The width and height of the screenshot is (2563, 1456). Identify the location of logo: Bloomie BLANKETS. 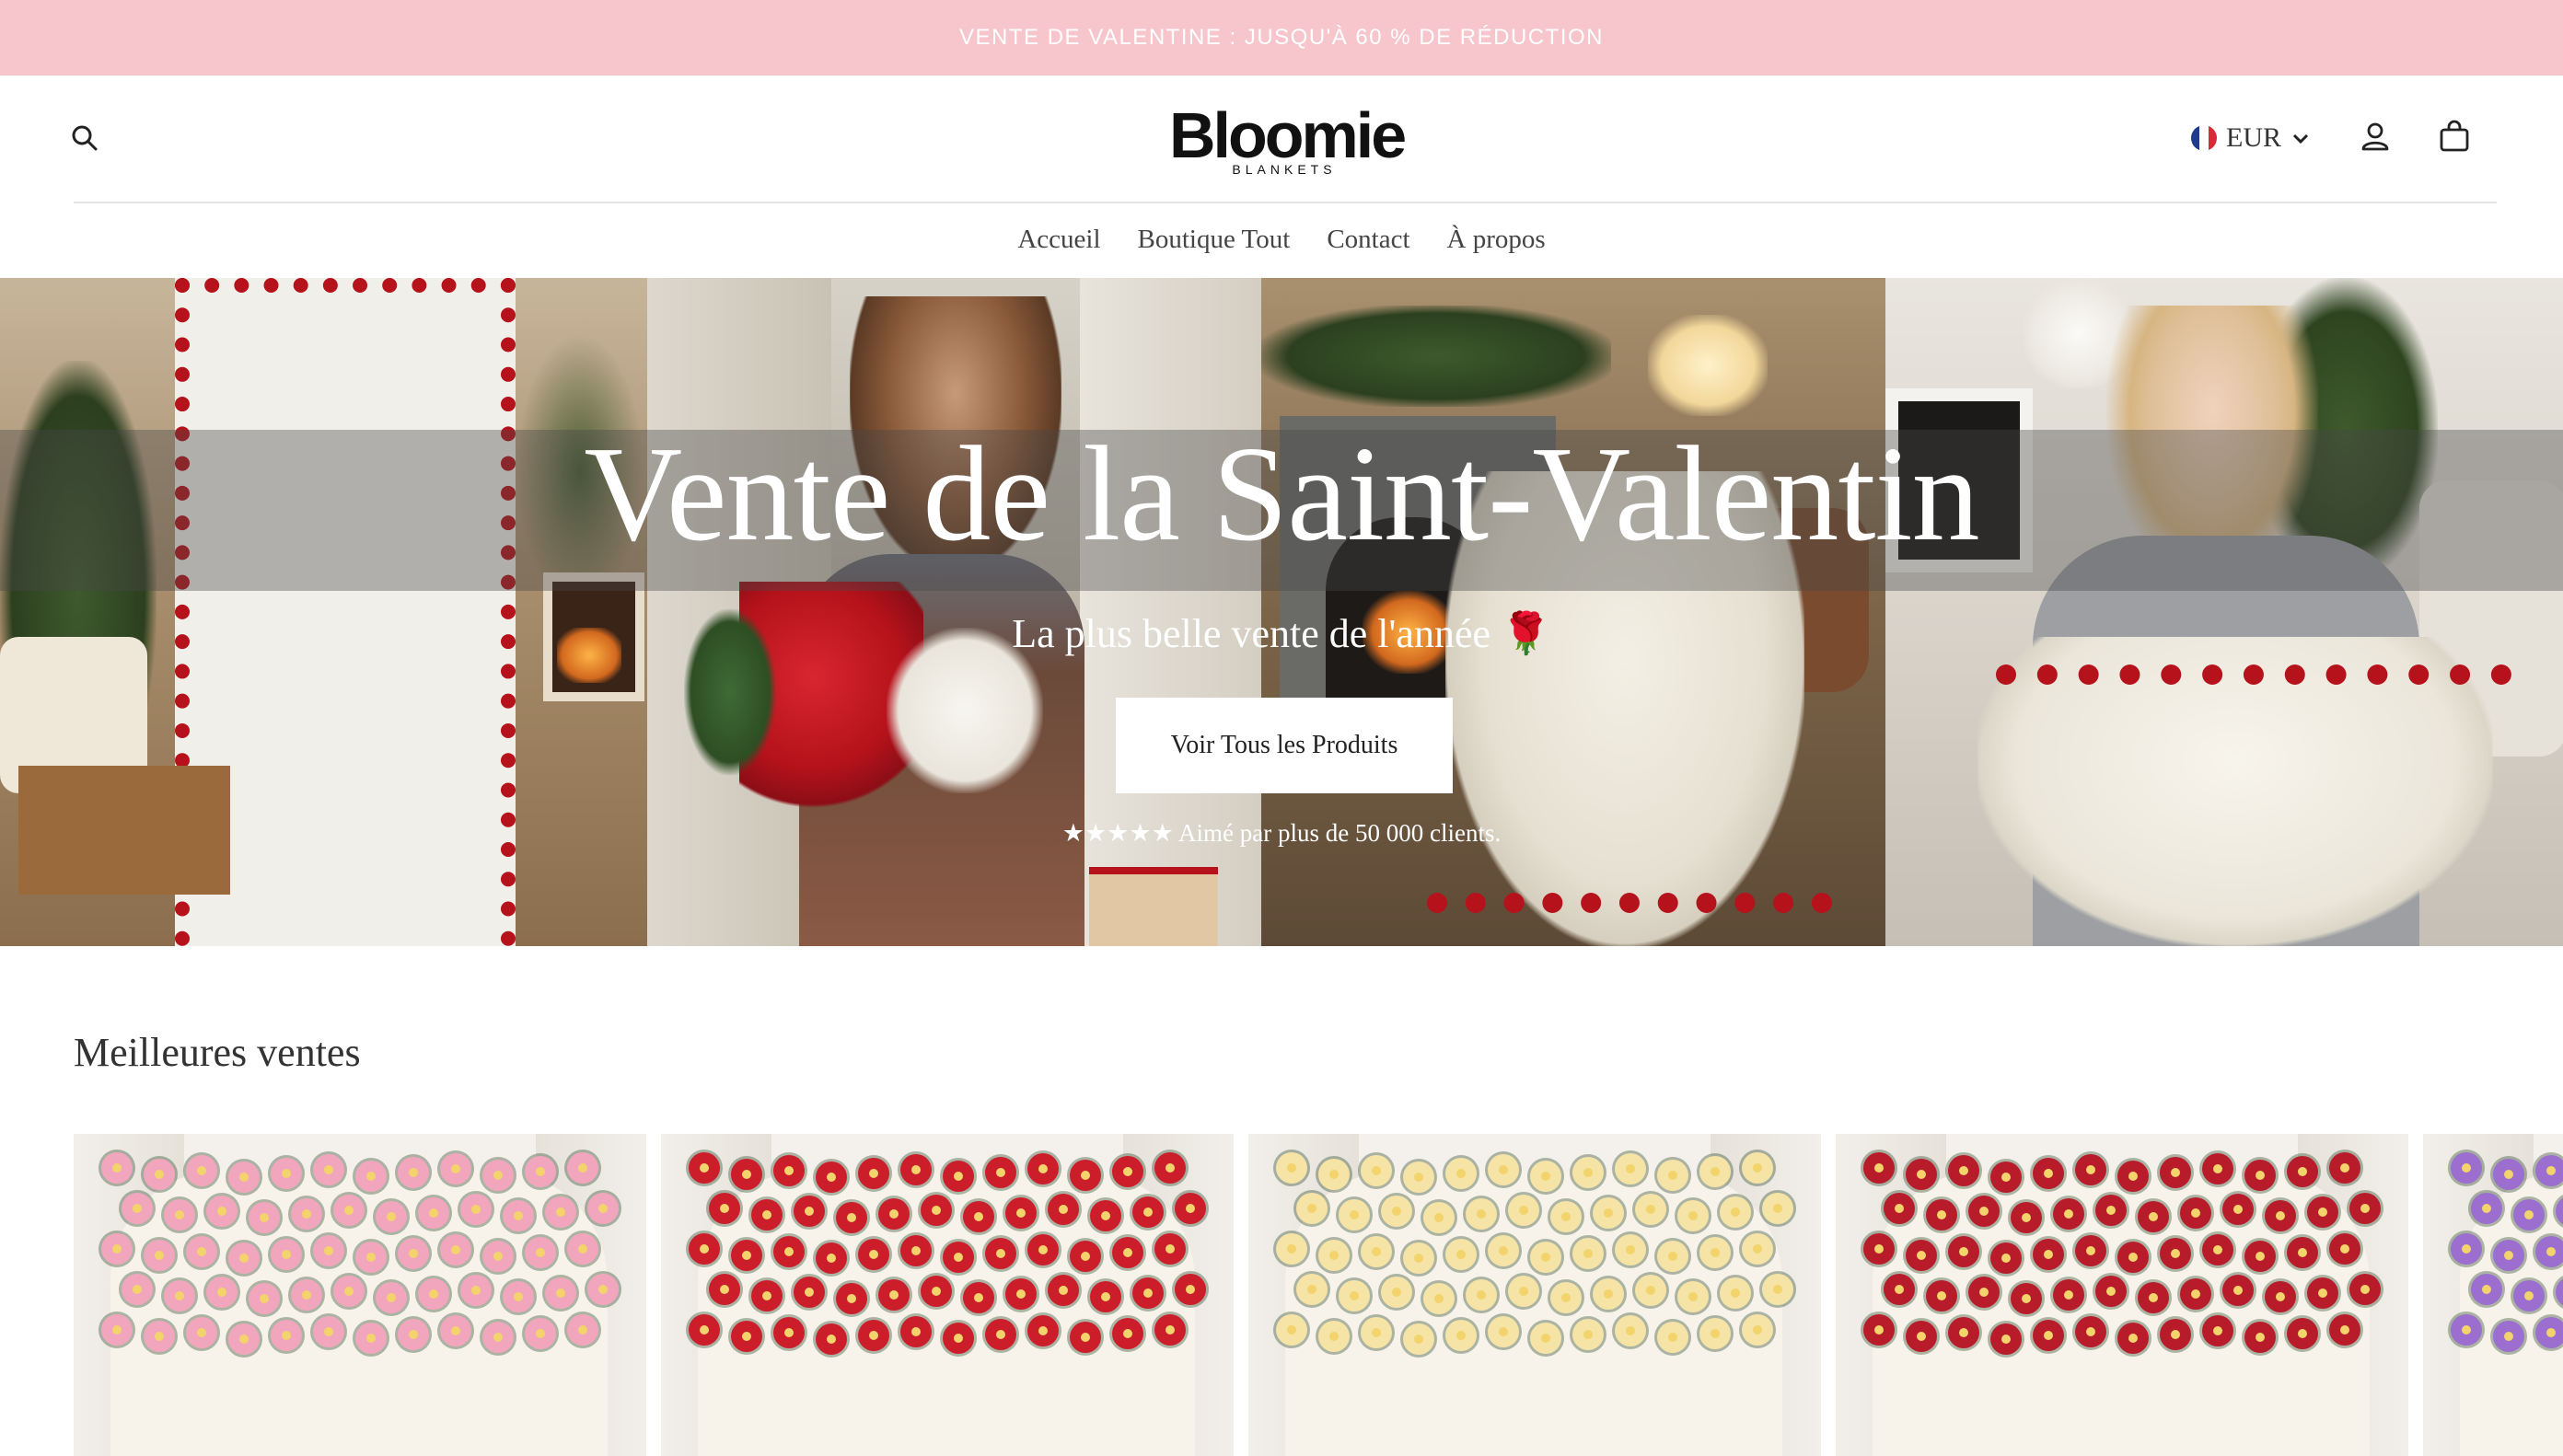
(1288, 140).